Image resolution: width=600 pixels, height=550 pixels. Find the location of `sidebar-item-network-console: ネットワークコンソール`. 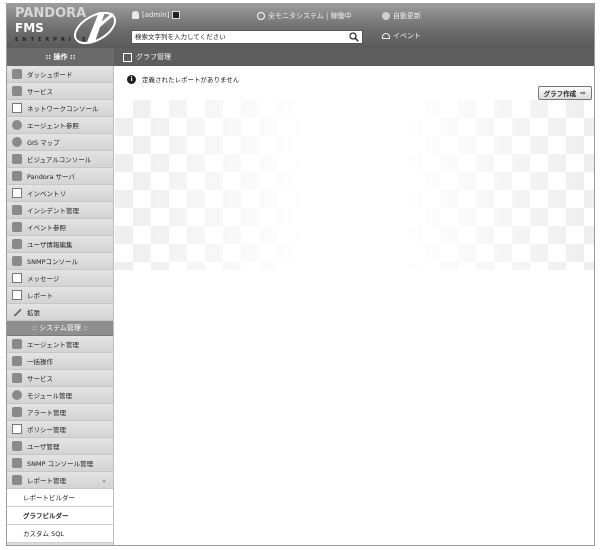

sidebar-item-network-console: ネットワークコンソール is located at coordinates (60, 108).